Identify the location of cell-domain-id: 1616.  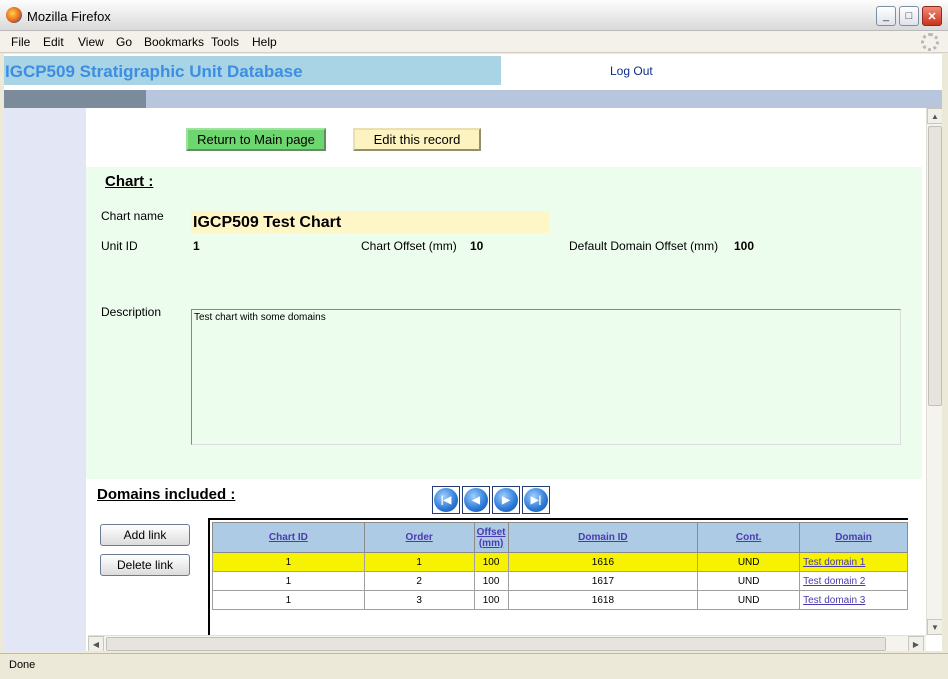
(603, 562).